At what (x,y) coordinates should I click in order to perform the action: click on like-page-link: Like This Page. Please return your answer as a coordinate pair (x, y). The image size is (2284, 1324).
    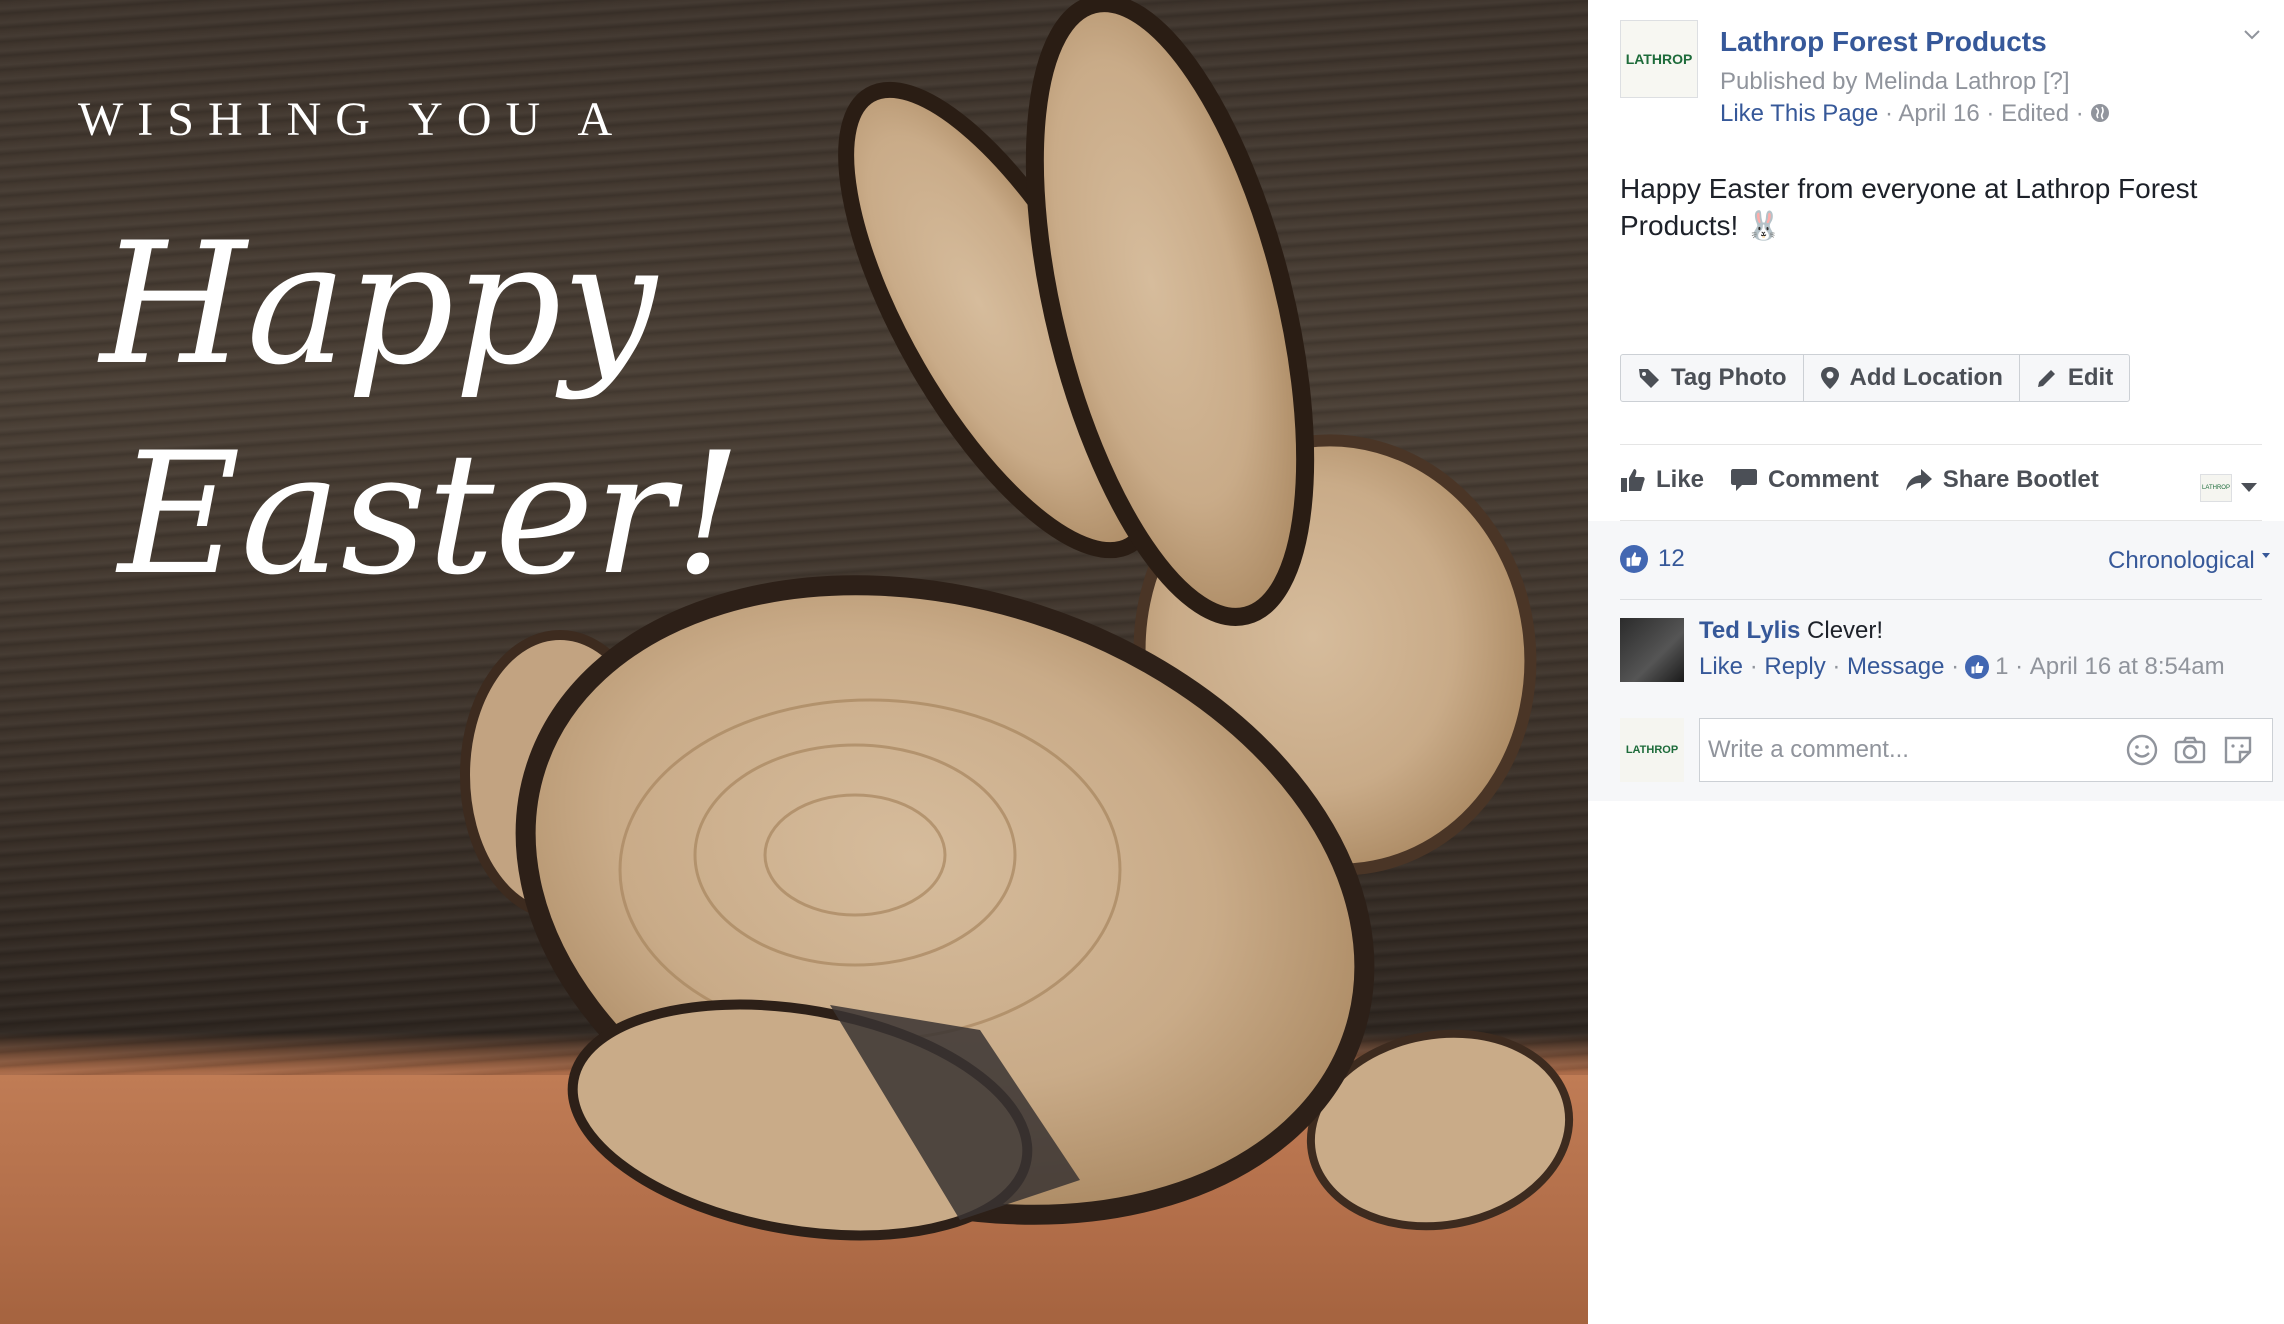
    Looking at the image, I should click on (1799, 113).